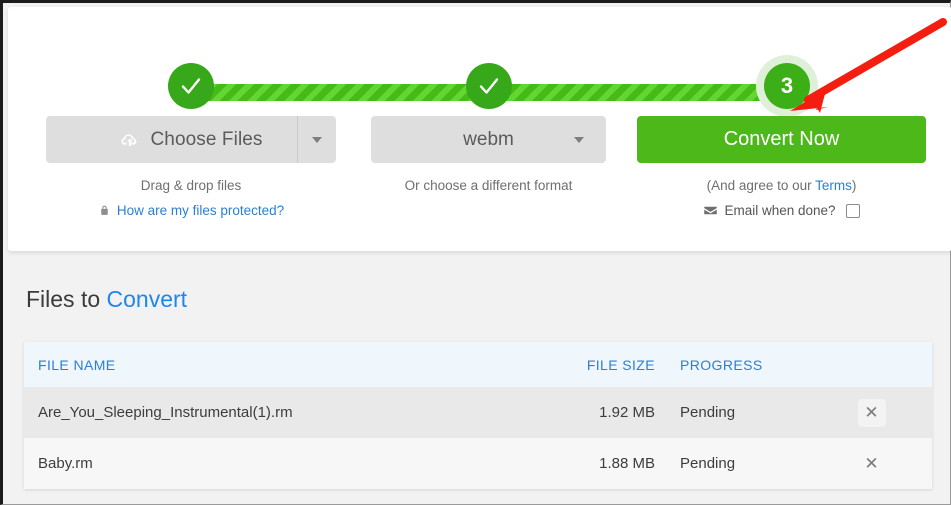 This screenshot has height=505, width=951. I want to click on terms-link: Terms, so click(833, 185).